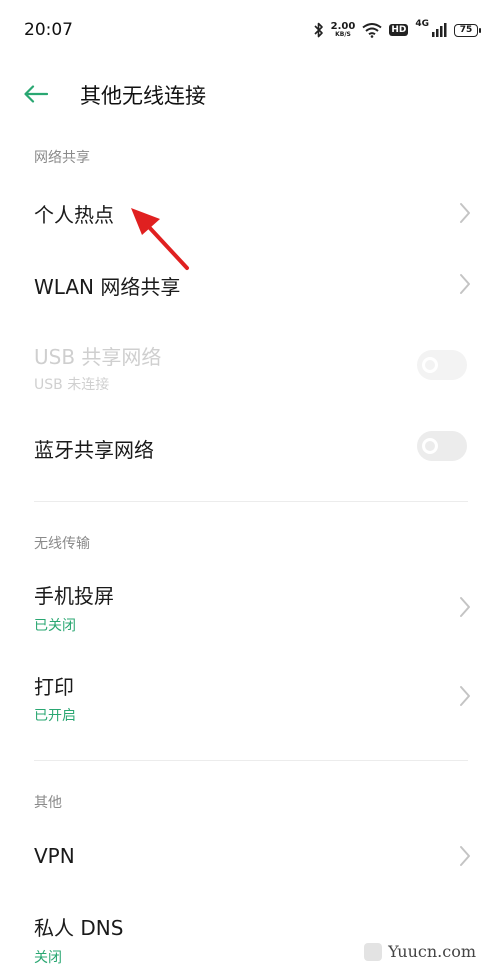  I want to click on private-dns-status: 关闭, so click(48, 958).